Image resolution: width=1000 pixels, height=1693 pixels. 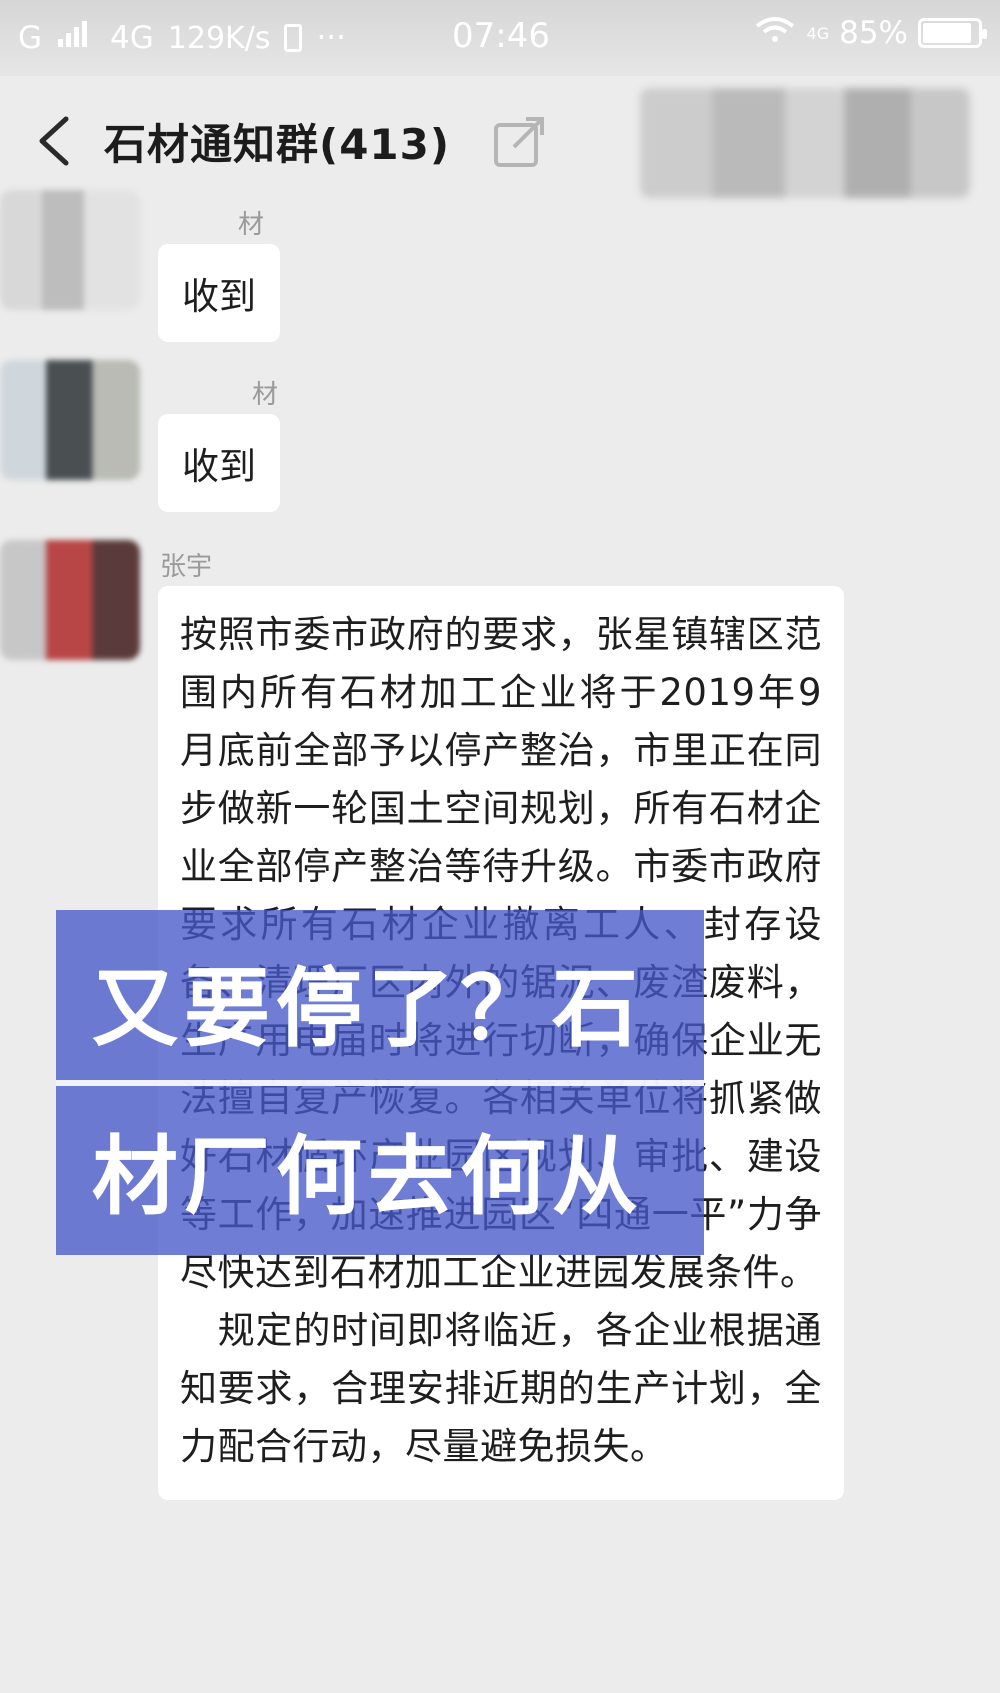 I want to click on wifi-icon, so click(x=775, y=33).